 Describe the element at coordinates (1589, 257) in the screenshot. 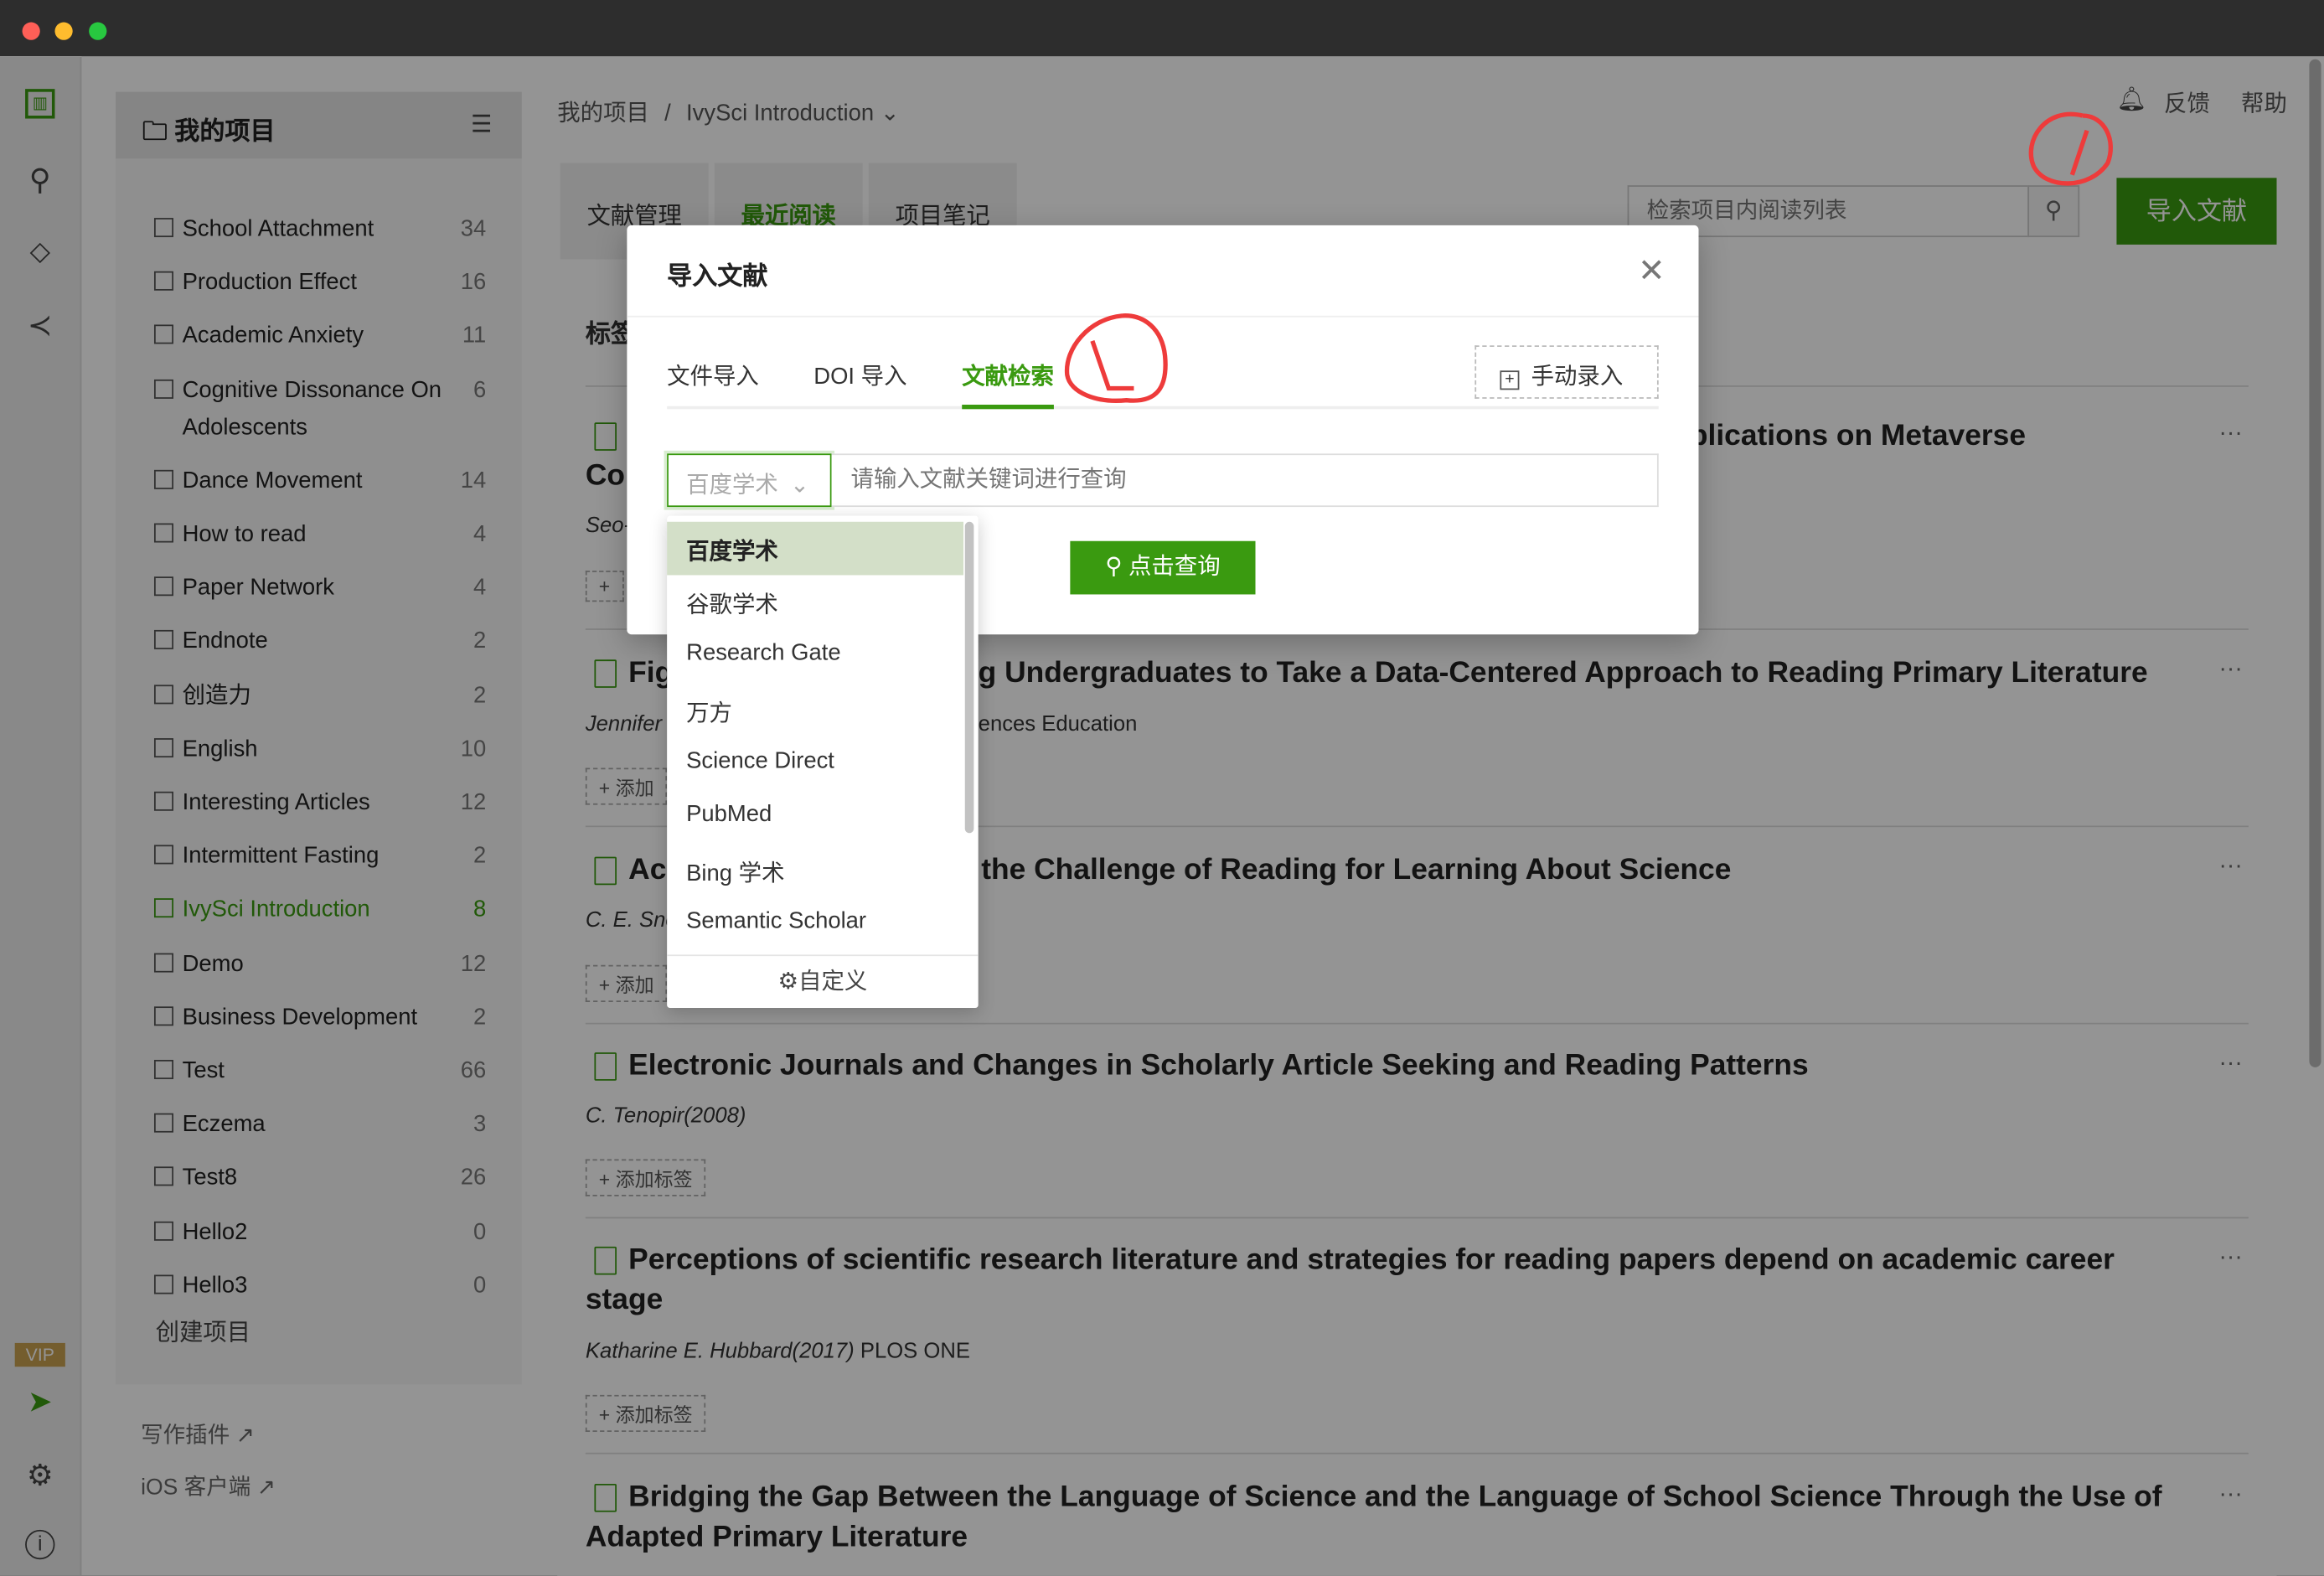

I see `annotation-layer` at that location.